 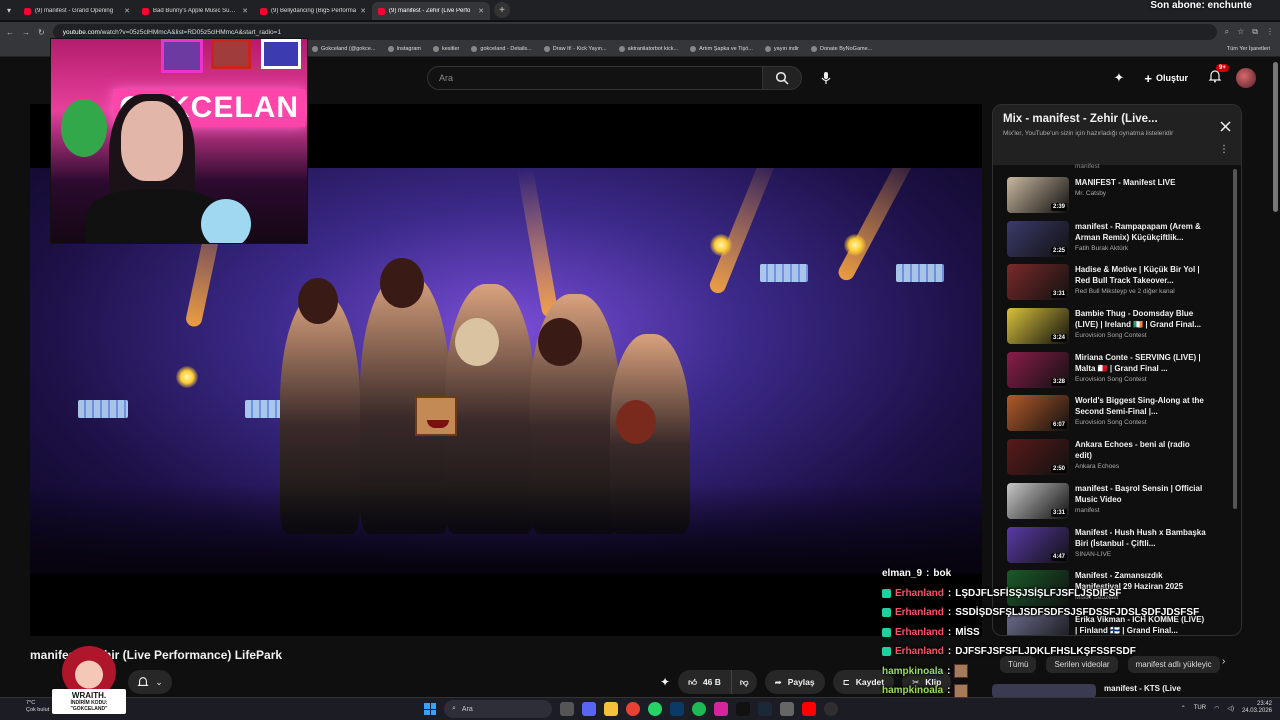 I want to click on taskbar-search: ⌕ Ara, so click(x=498, y=709).